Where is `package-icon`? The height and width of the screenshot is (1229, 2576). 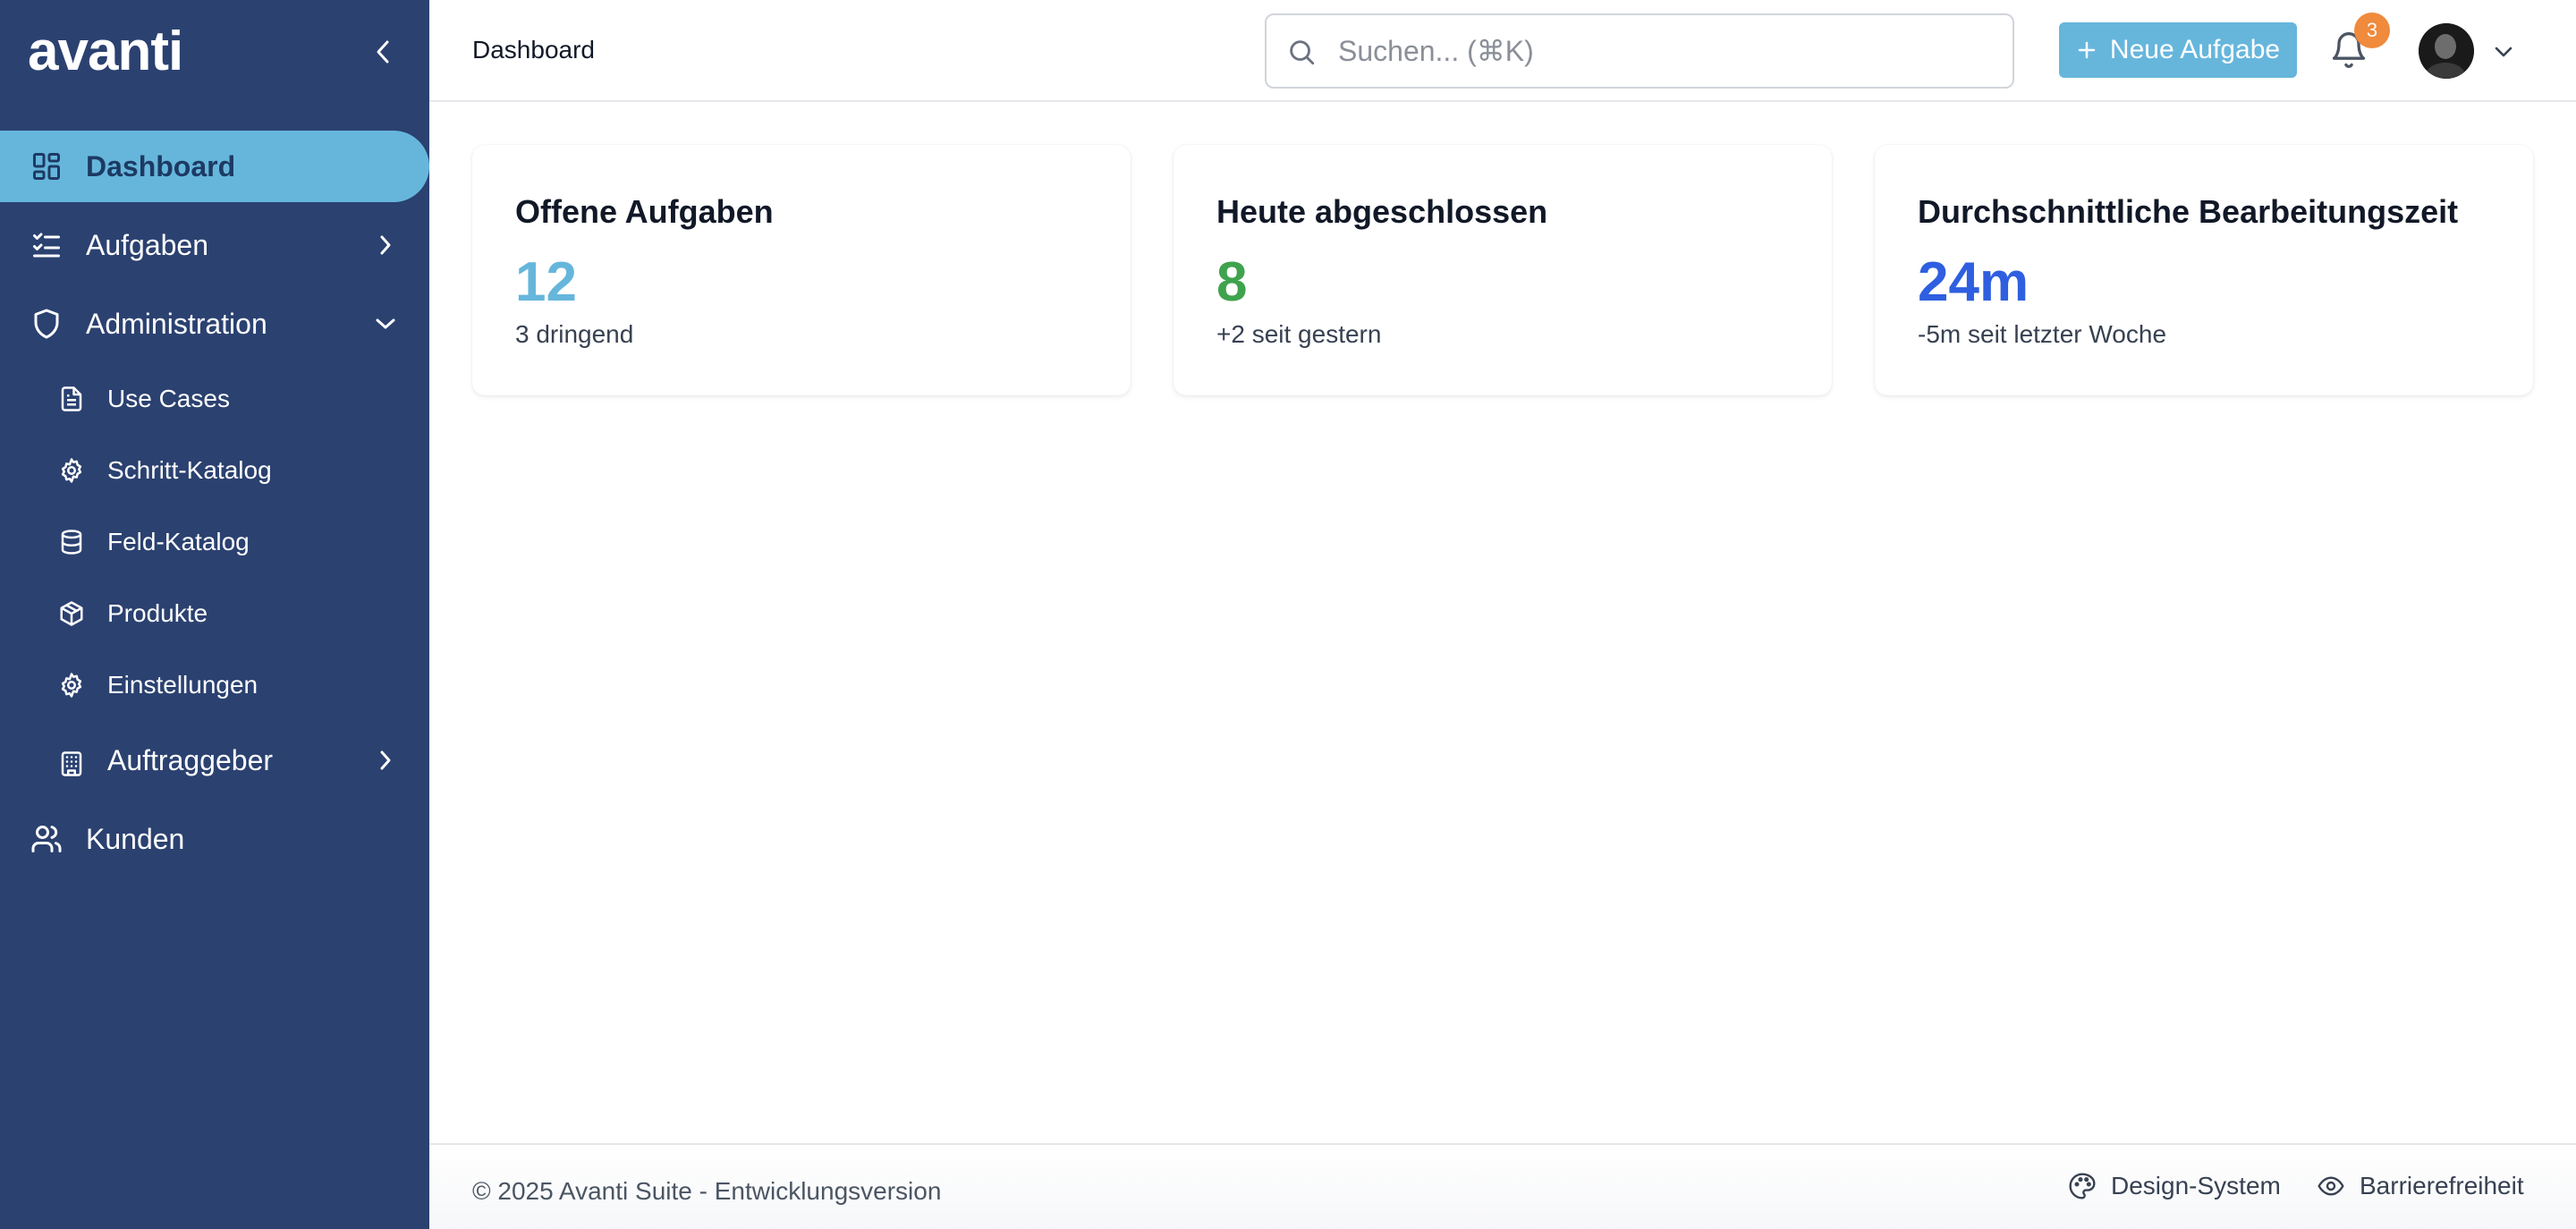 package-icon is located at coordinates (71, 613).